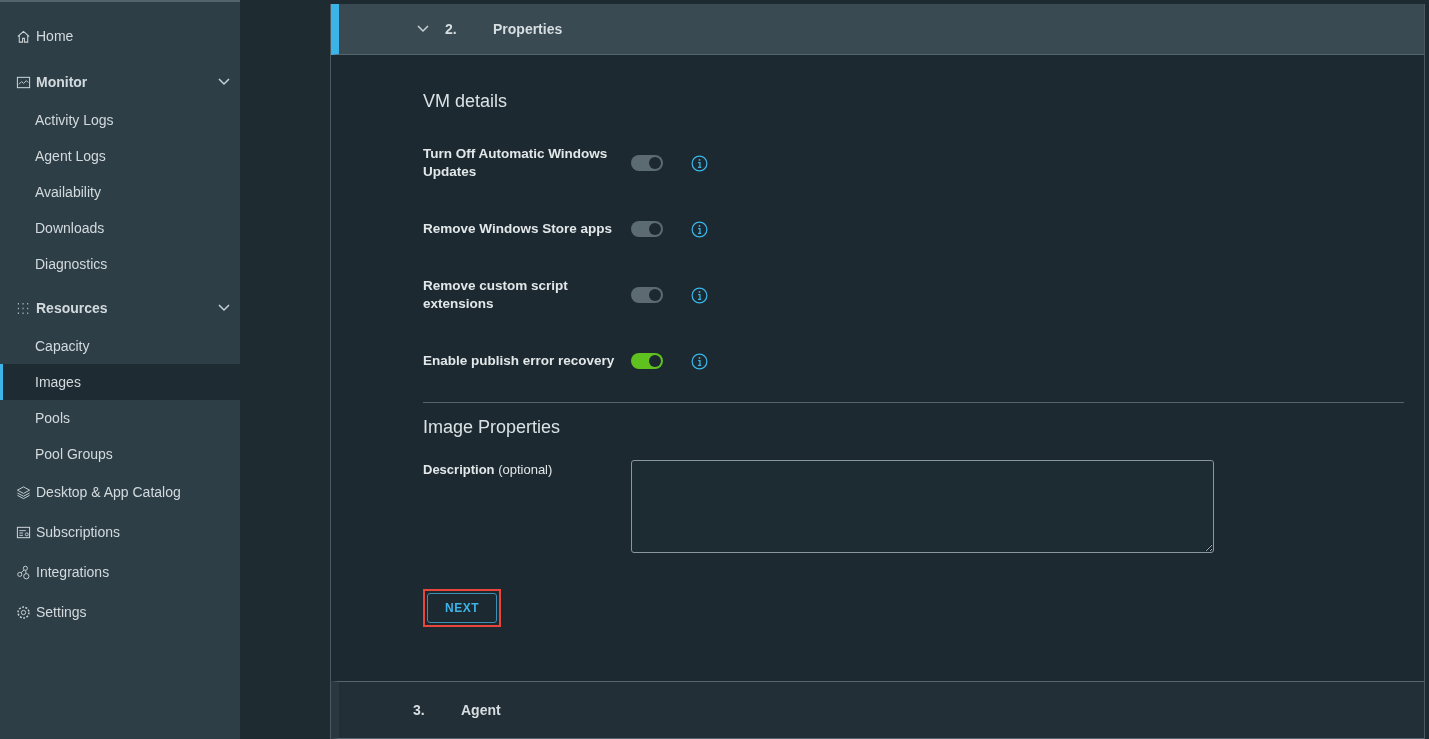 The image size is (1429, 739). I want to click on nav-item: Activity Logs, so click(120, 120).